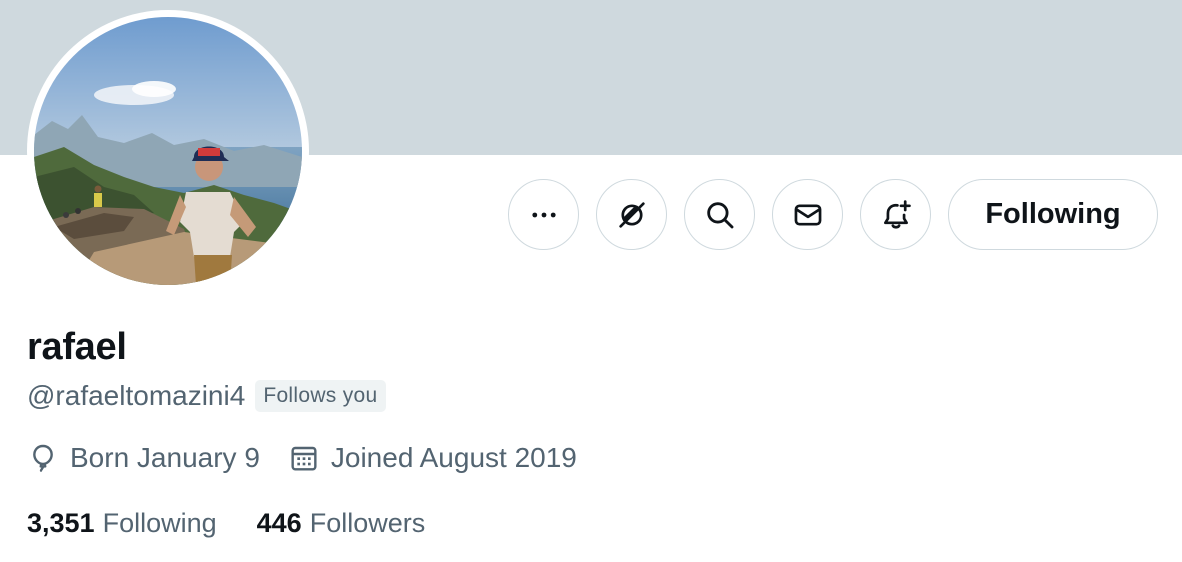  What do you see at coordinates (77, 347) in the screenshot?
I see `profile-name: rafael` at bounding box center [77, 347].